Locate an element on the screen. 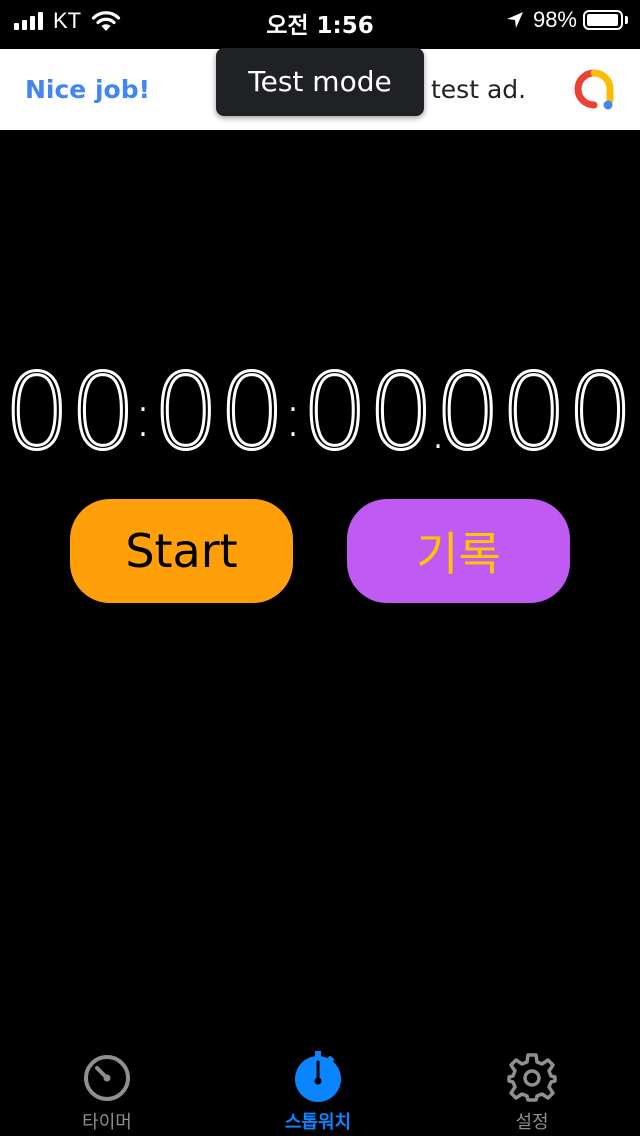  stopwatch-time-svg: 00 00 00 000 : : . is located at coordinates (318, 407).